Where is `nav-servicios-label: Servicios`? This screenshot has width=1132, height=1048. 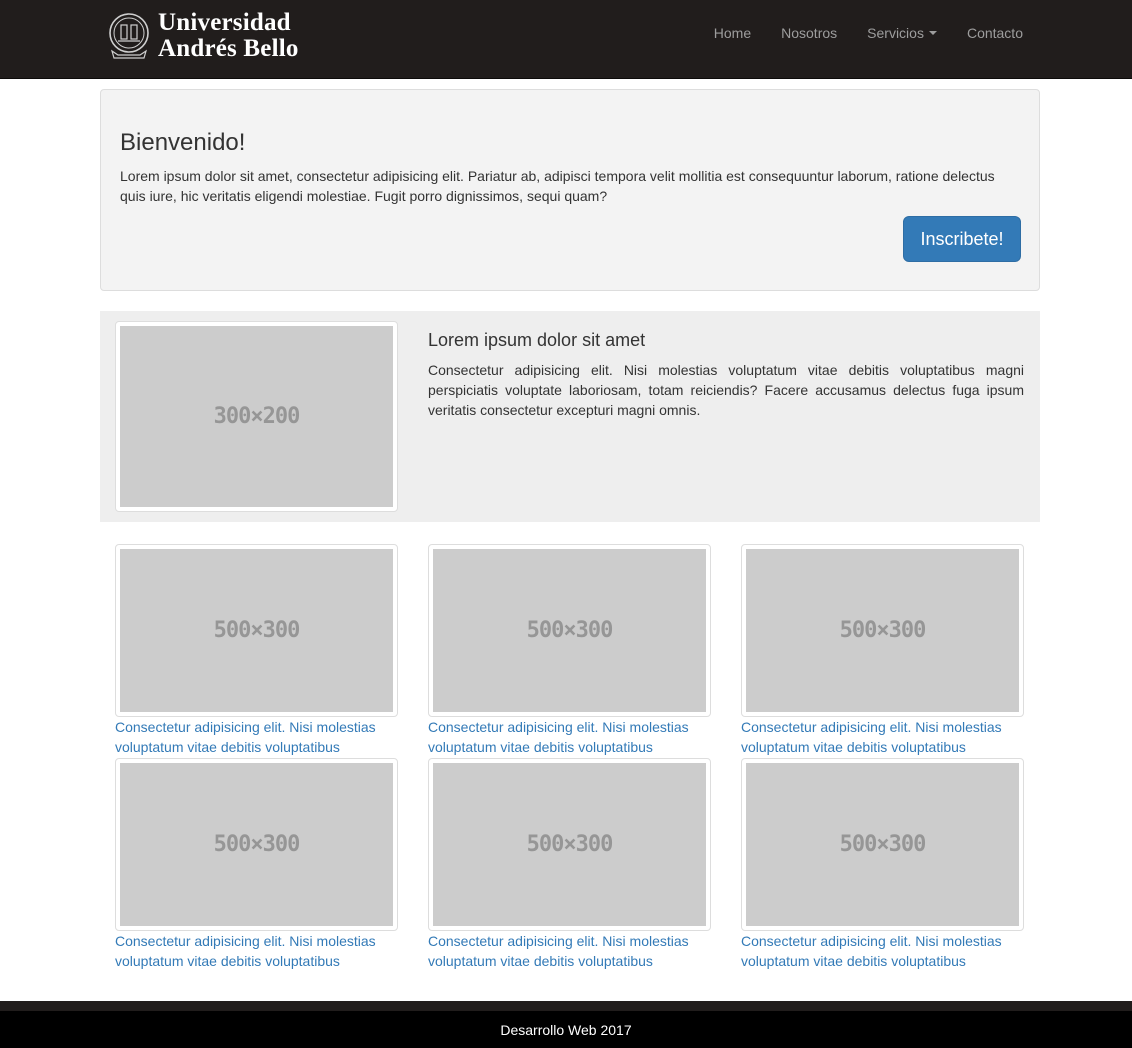
nav-servicios-label: Servicios is located at coordinates (895, 33).